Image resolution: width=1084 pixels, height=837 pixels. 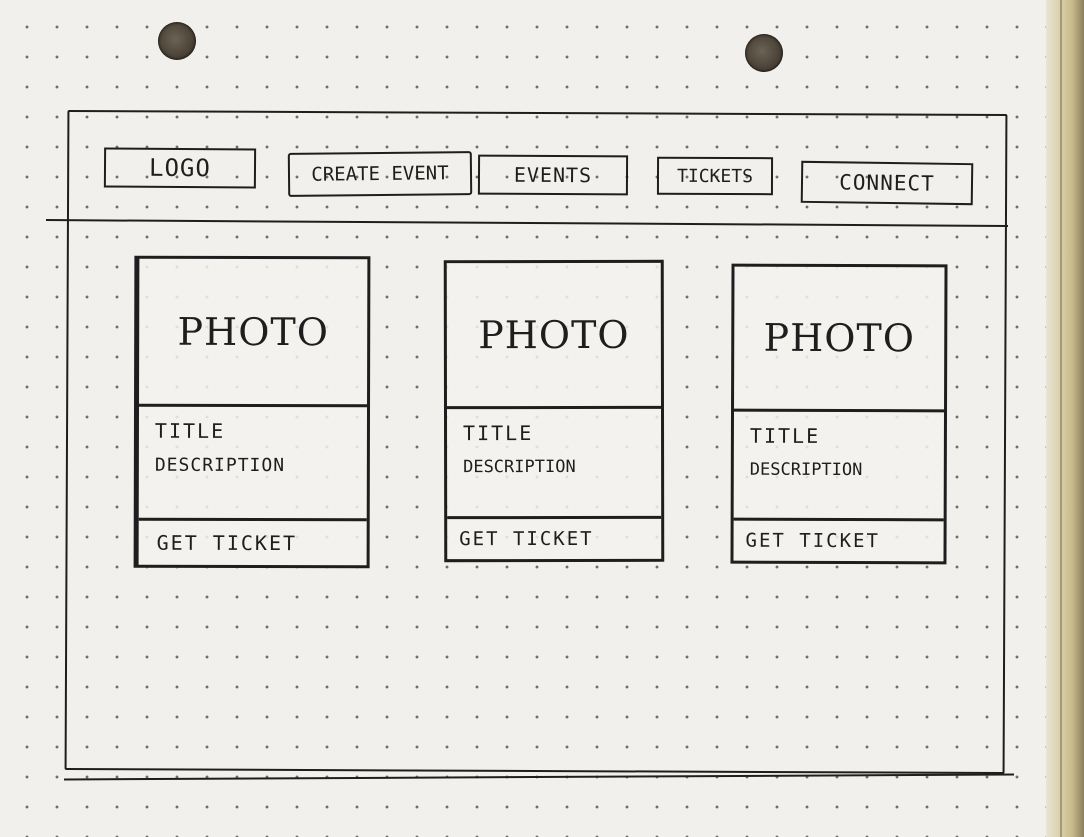 What do you see at coordinates (1065, 418) in the screenshot?
I see `paper-edge` at bounding box center [1065, 418].